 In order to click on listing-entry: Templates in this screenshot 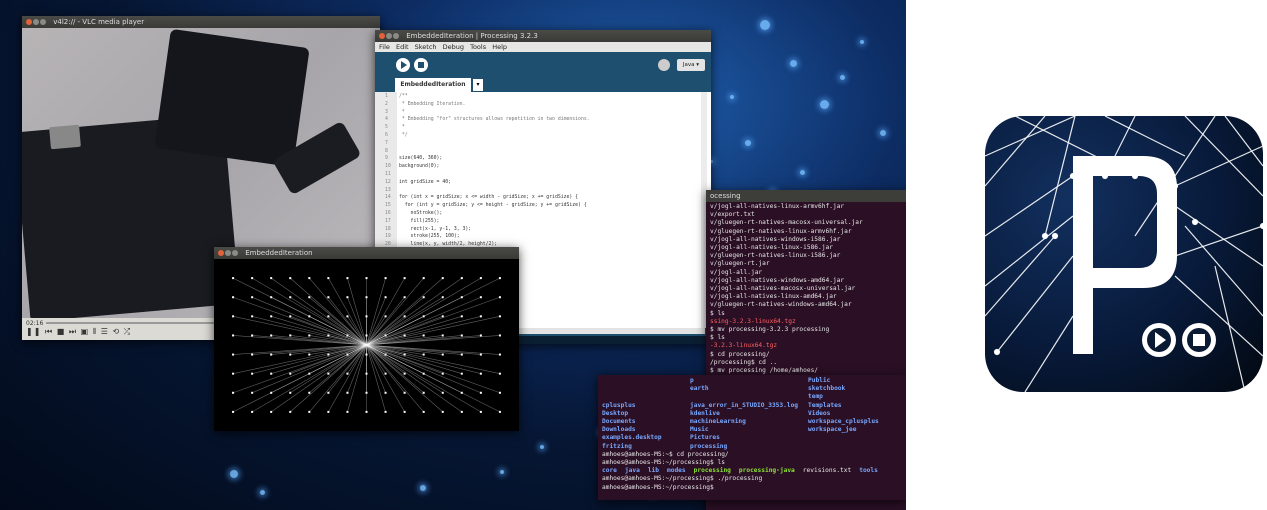, I will do `click(825, 405)`.